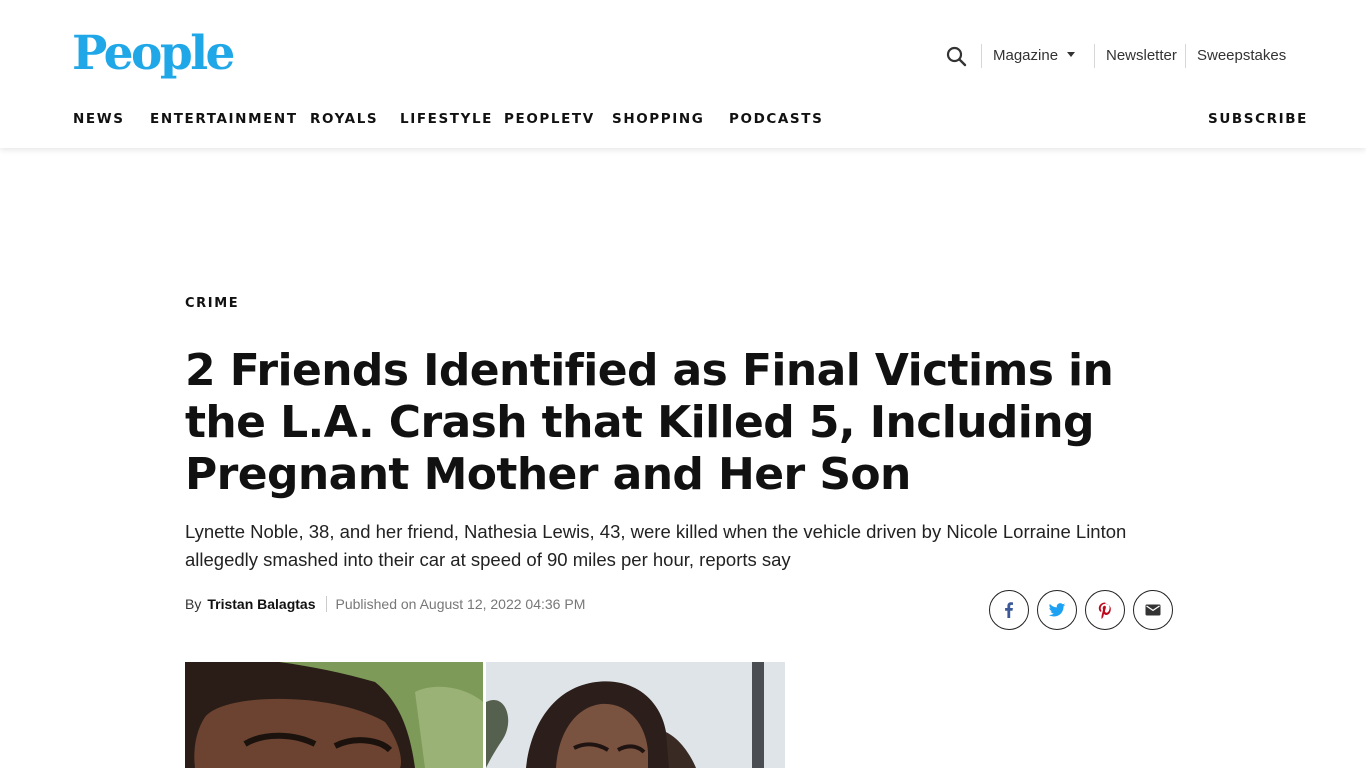 This screenshot has height=768, width=1366. I want to click on share-twitter-button, so click(1057, 610).